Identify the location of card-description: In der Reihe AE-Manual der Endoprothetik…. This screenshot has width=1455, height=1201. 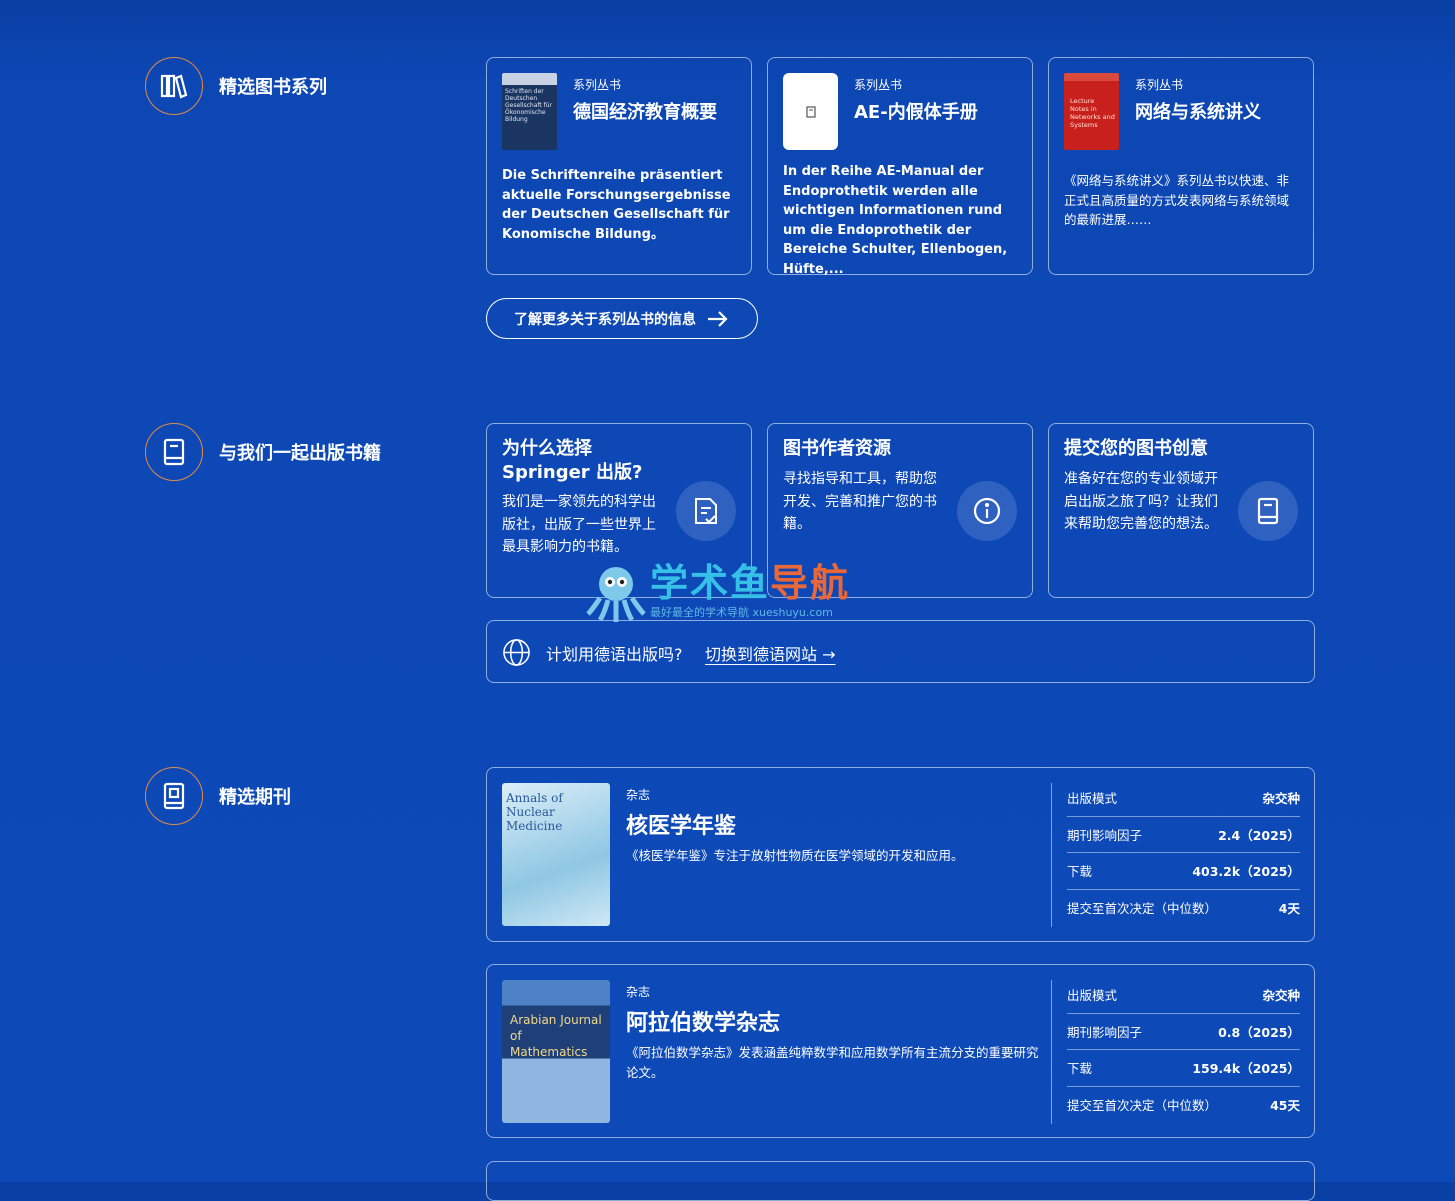
(895, 220).